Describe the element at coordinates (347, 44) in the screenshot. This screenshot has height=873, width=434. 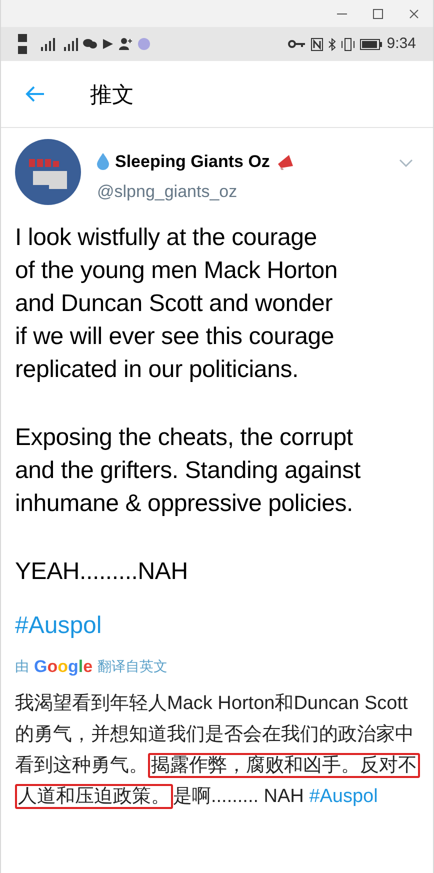
I see `vibrate-icon` at that location.